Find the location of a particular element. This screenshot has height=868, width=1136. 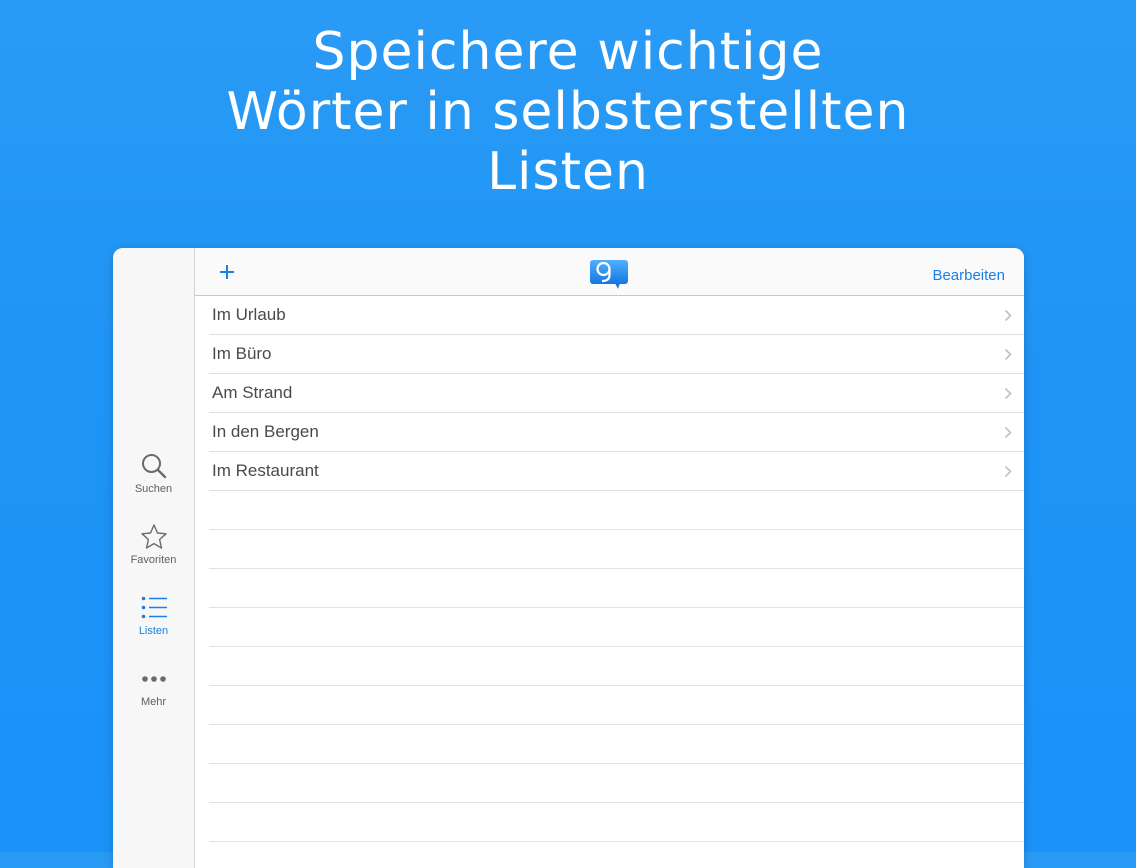

tab-favorites: Favoriten is located at coordinates (153, 552).